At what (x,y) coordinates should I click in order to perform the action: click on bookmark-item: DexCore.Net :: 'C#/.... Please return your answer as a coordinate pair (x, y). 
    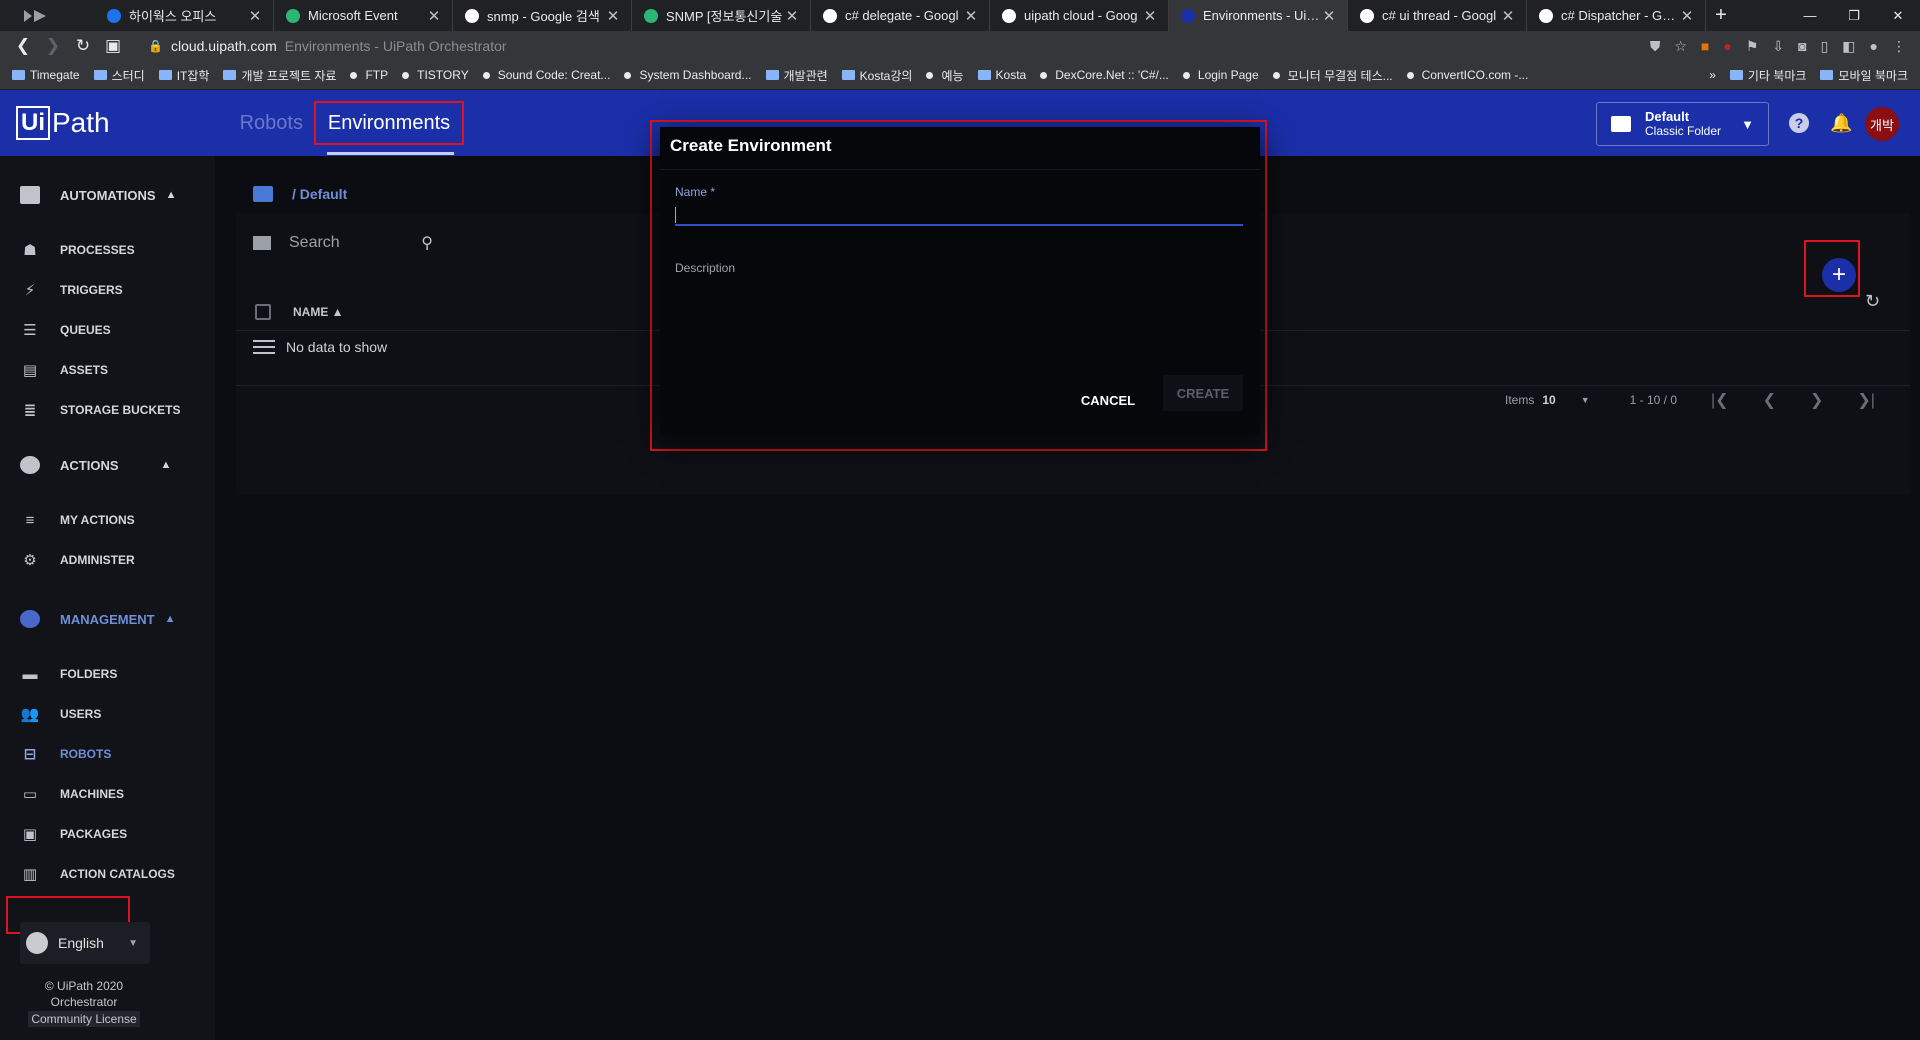
    Looking at the image, I should click on (1104, 75).